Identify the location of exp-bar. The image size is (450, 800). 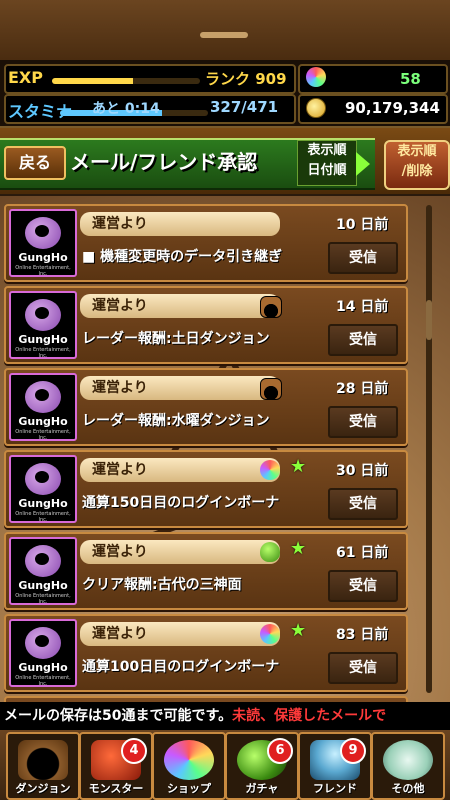
(126, 81).